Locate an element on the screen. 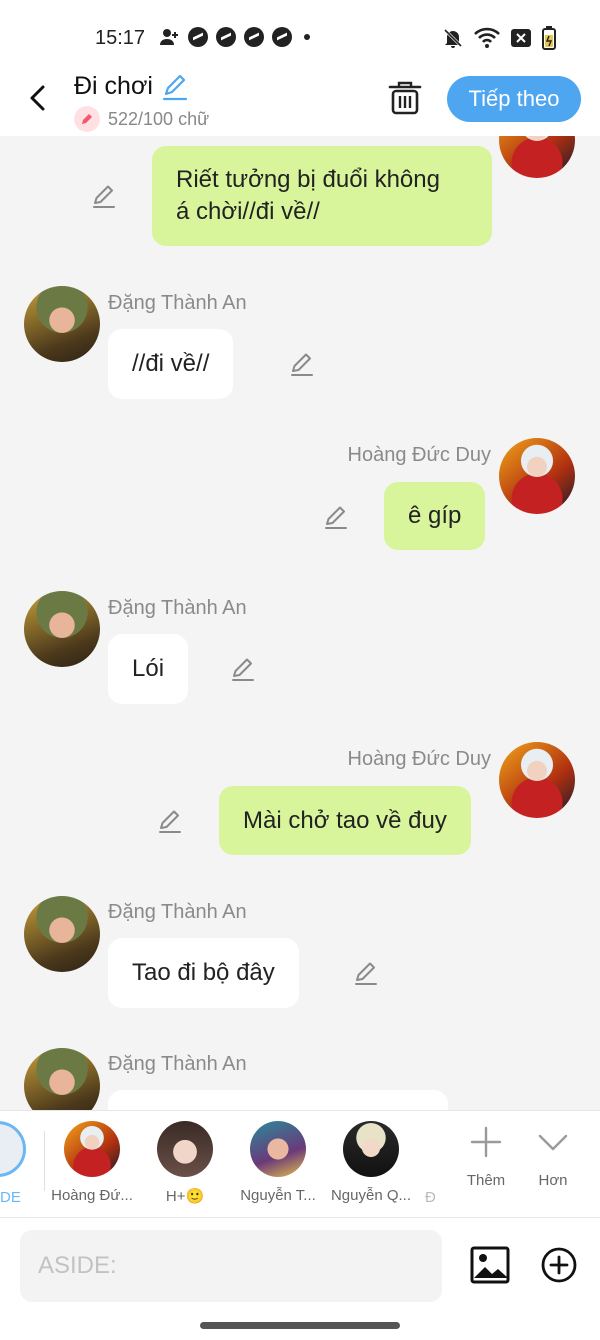 The width and height of the screenshot is (600, 1340). bell-off-icon is located at coordinates (453, 38).